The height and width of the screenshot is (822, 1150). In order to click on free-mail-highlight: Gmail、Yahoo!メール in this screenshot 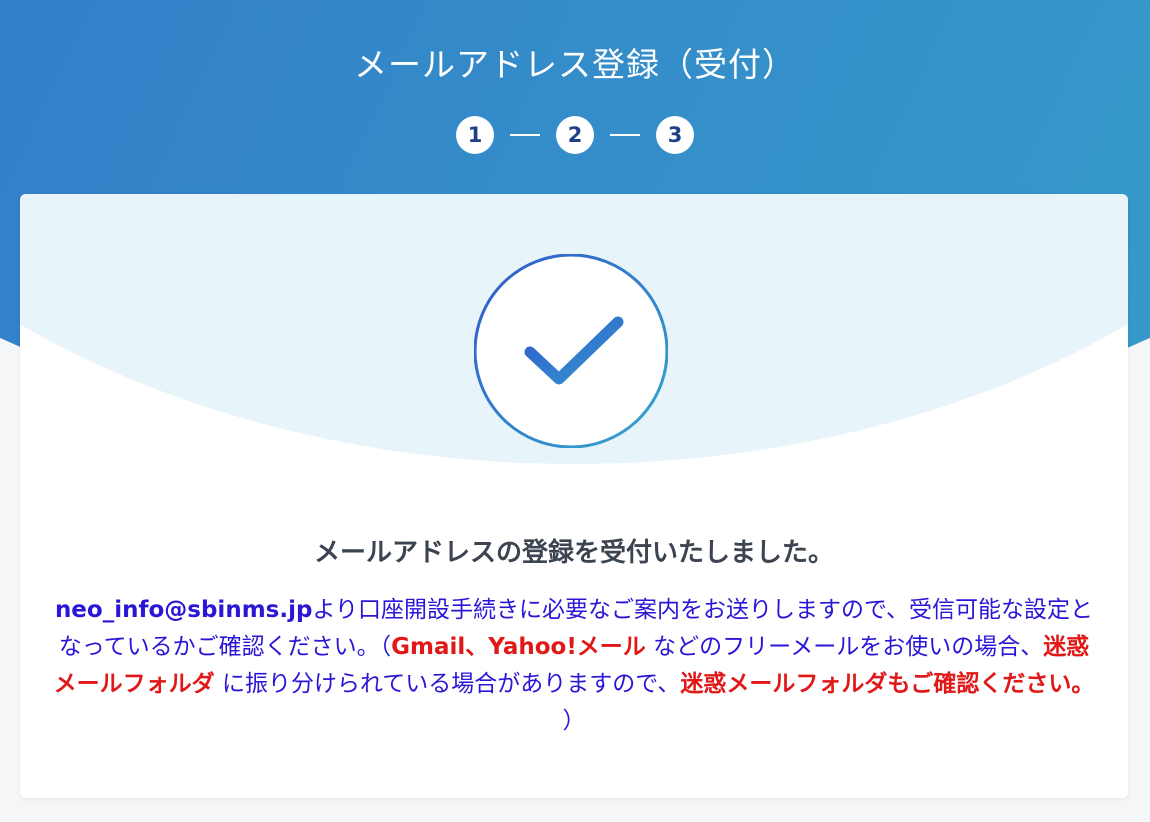, I will do `click(518, 647)`.